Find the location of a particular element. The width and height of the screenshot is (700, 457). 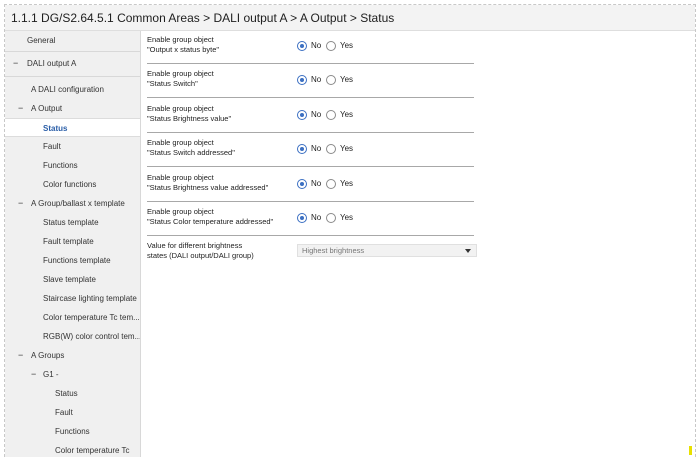

sidebar-item-g1-color-temperature: Color temperature Tc is located at coordinates (72, 449).